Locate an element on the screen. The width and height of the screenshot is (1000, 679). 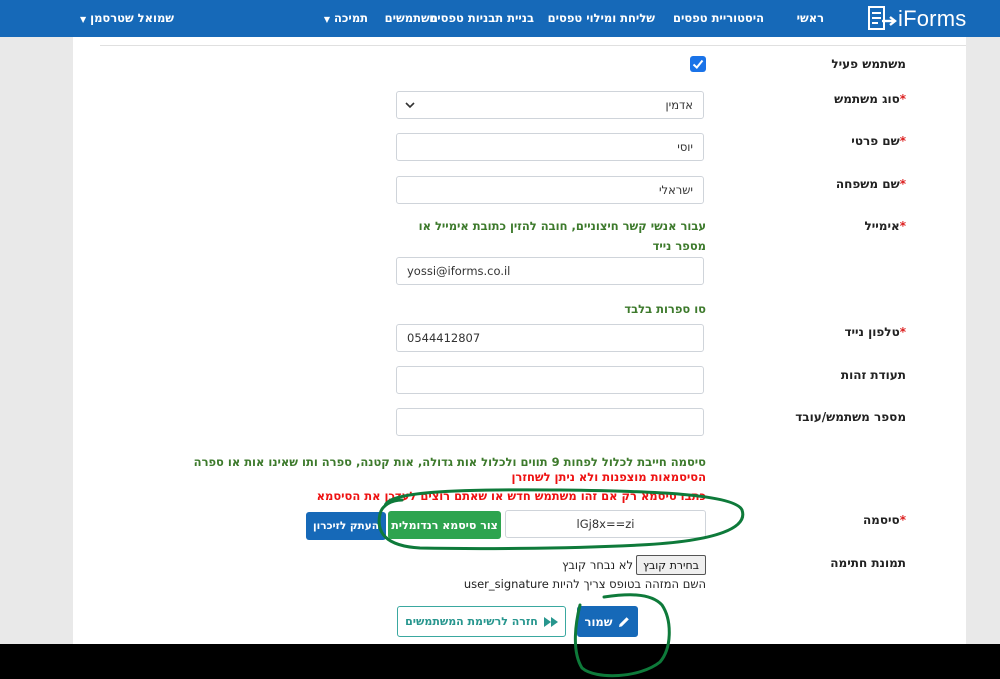
nav-support: תמיכה▼ is located at coordinates (346, 19).